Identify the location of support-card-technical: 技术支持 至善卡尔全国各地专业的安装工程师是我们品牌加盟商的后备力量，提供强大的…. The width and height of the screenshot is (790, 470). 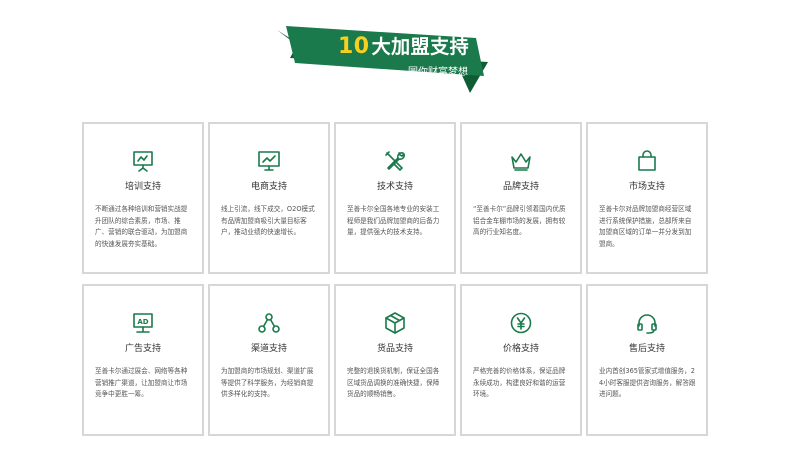
(395, 198).